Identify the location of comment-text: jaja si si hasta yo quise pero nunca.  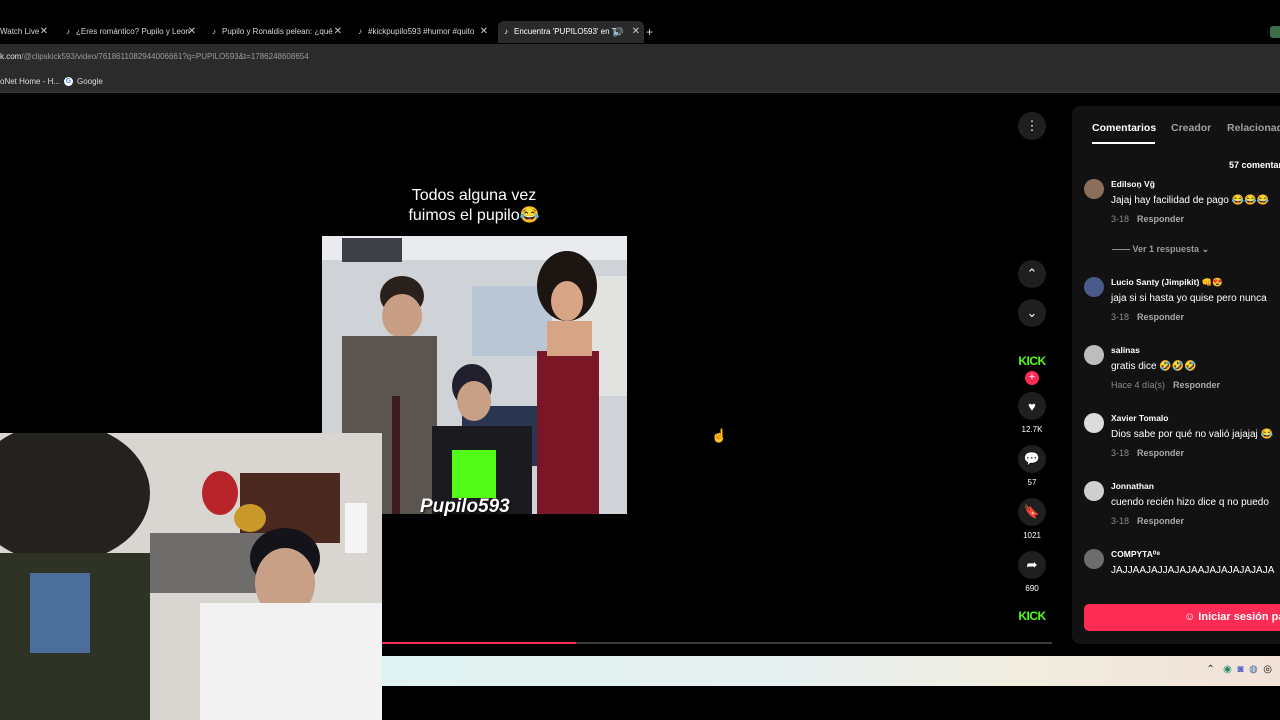
(1189, 298).